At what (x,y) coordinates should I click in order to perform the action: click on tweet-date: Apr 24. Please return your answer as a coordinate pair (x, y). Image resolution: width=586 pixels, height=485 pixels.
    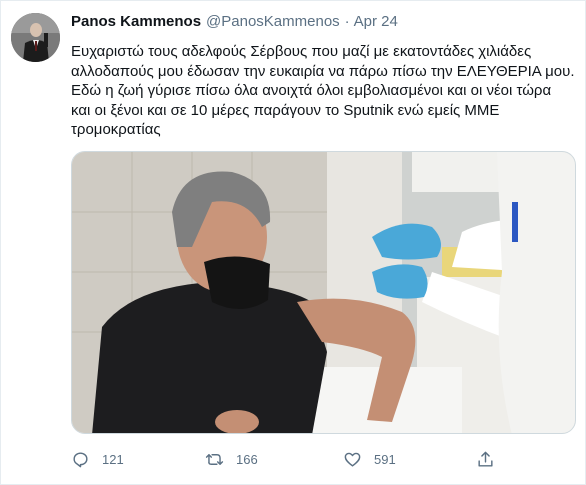
    Looking at the image, I should click on (376, 21).